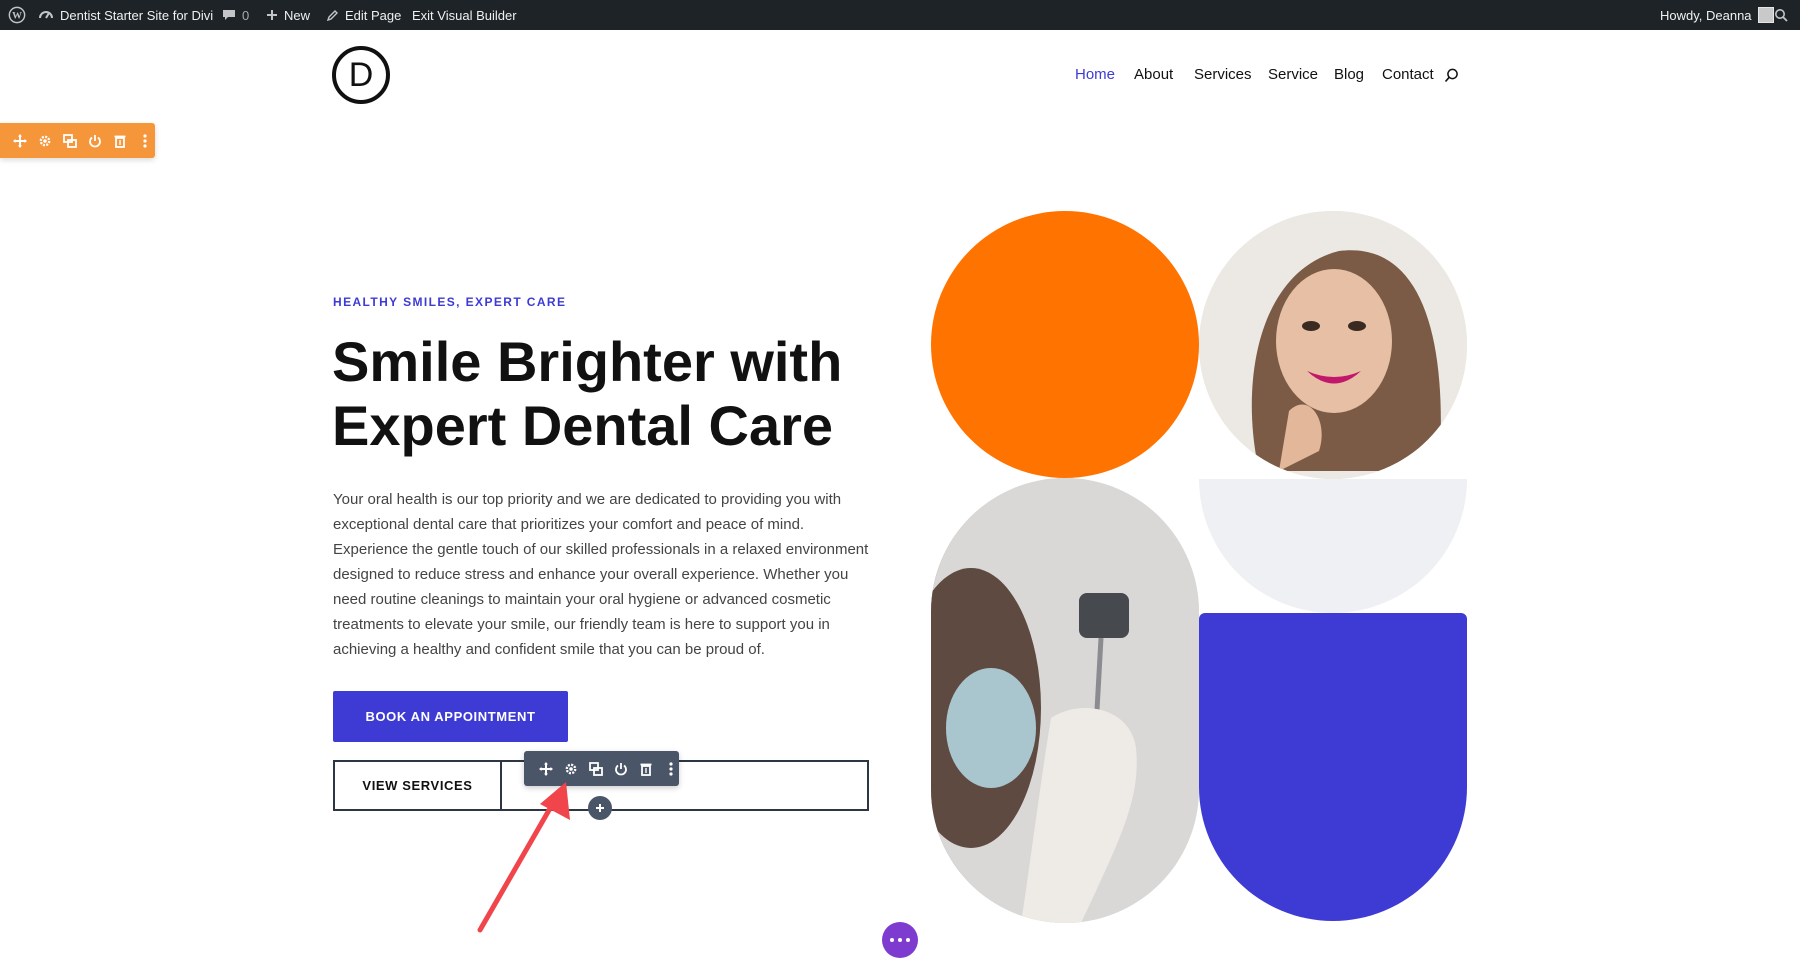 The width and height of the screenshot is (1800, 976). I want to click on nav-item-services: Services, so click(1223, 74).